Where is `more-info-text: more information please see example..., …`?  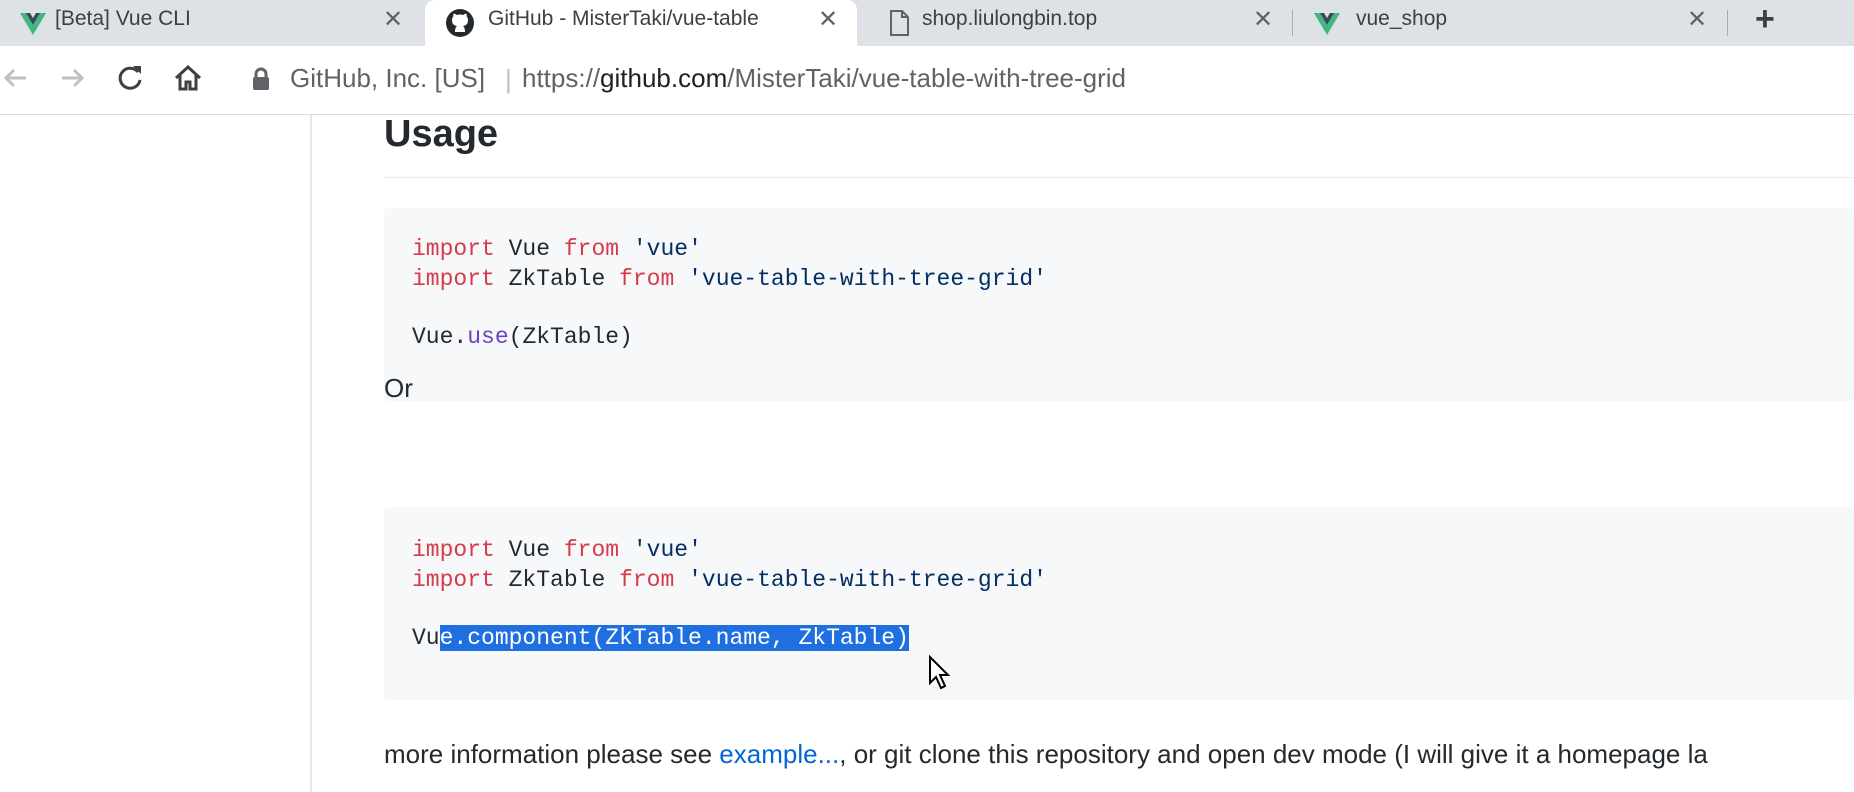
more-info-text: more information please see example..., … is located at coordinates (1046, 754).